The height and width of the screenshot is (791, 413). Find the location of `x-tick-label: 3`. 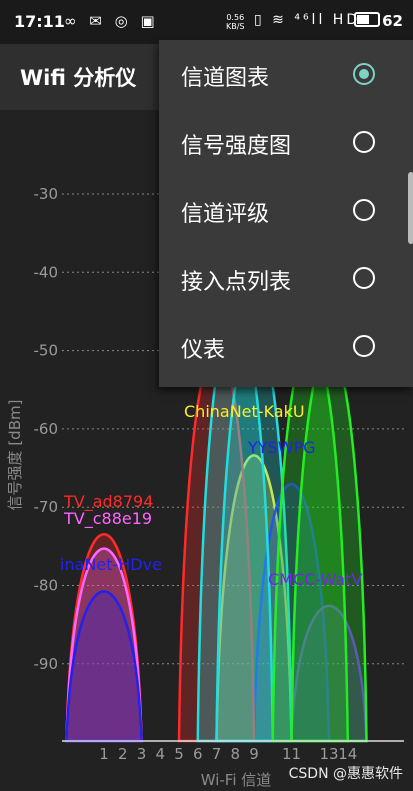

x-tick-label: 3 is located at coordinates (142, 754).